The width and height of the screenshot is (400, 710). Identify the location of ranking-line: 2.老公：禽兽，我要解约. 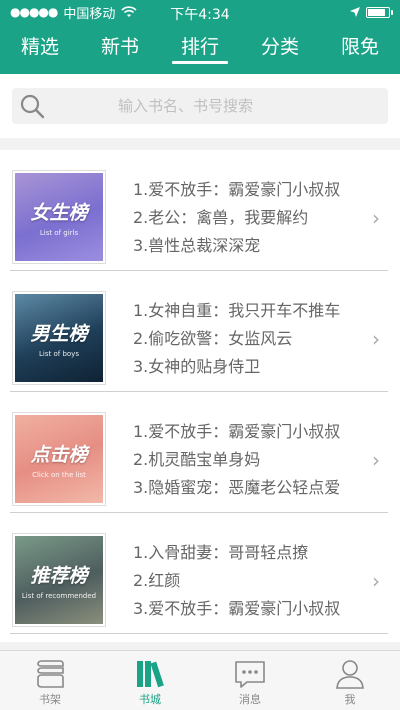
(258, 218).